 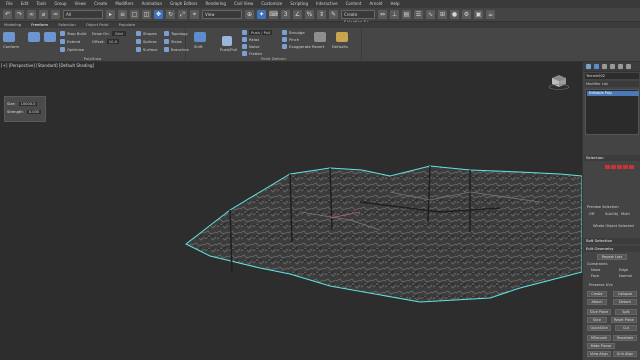 I want to click on menu-item-scripting: Scripting, so click(x=299, y=4).